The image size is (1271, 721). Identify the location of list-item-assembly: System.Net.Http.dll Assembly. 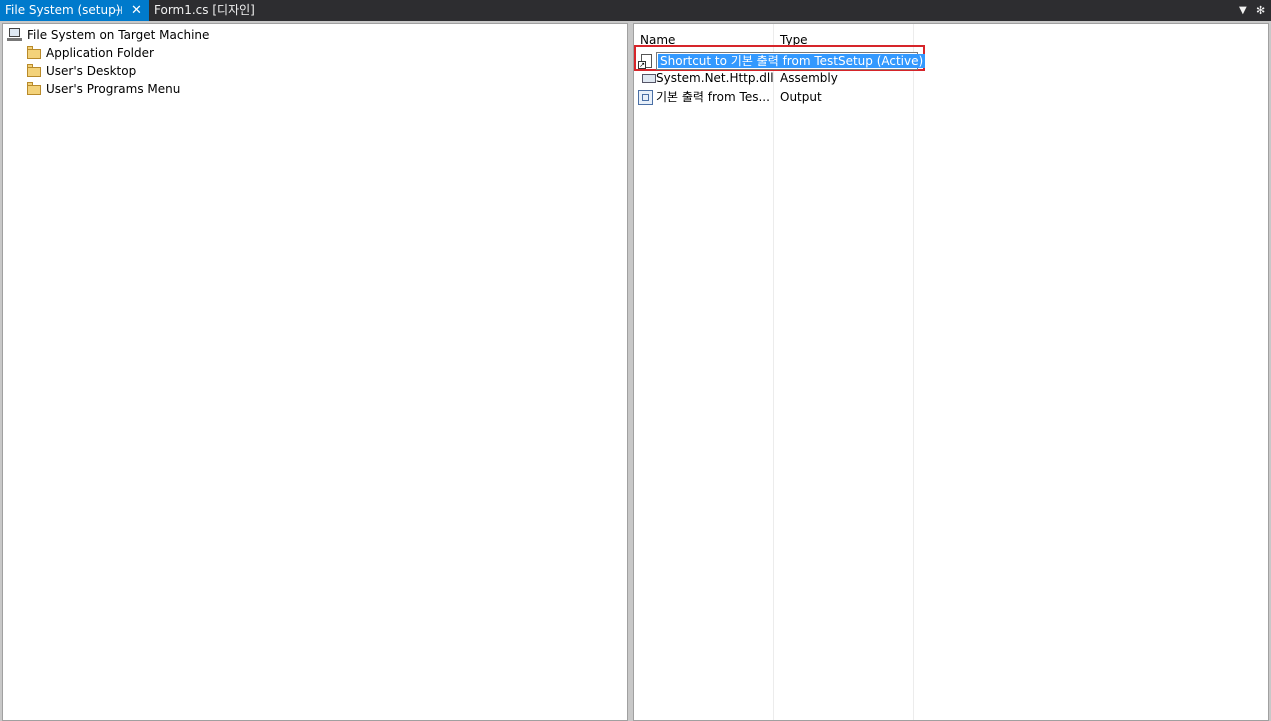
(952, 78).